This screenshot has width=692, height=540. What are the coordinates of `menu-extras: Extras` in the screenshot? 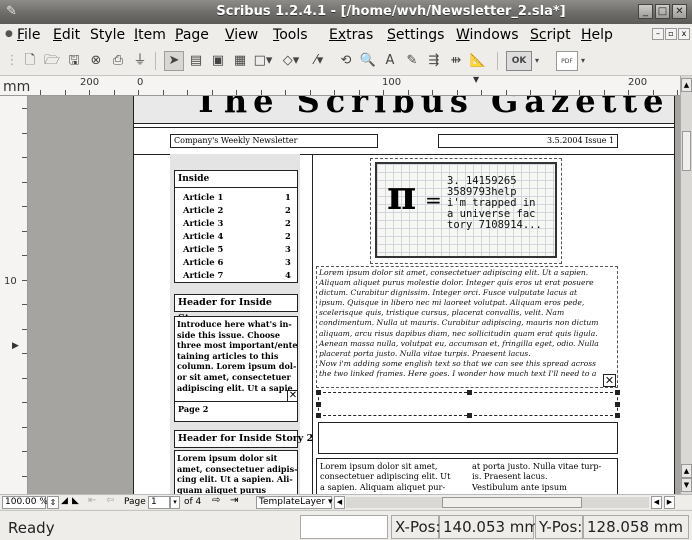 It's located at (351, 35).